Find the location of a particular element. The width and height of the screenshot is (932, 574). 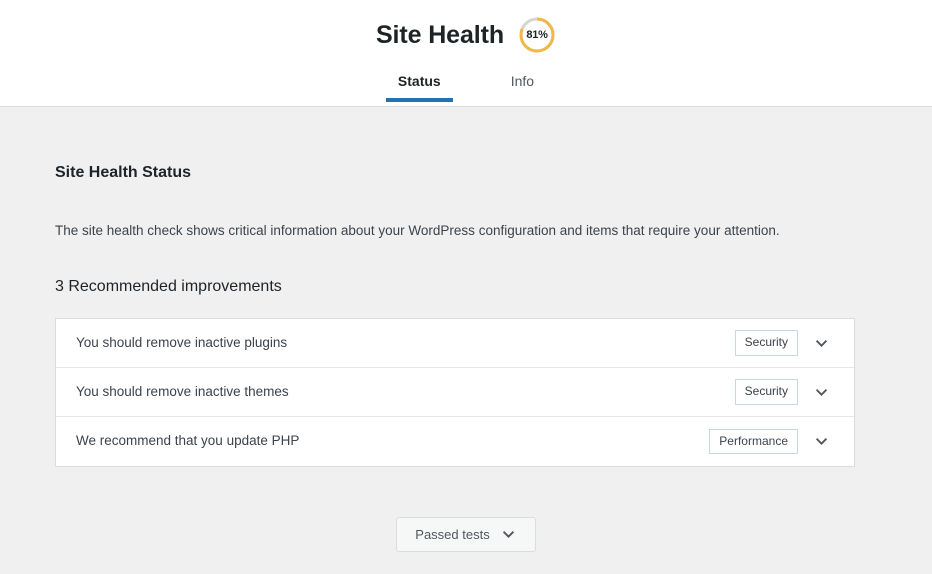

passed-tests-button: Passed tests is located at coordinates (466, 535).